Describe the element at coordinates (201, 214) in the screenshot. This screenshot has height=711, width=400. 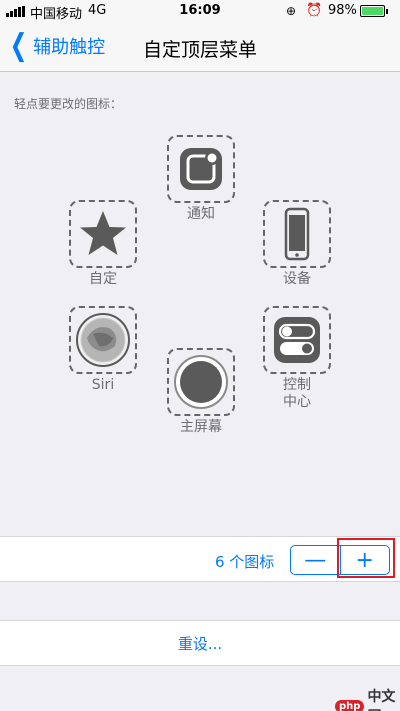
I see `slot-label-notification: 通知` at that location.